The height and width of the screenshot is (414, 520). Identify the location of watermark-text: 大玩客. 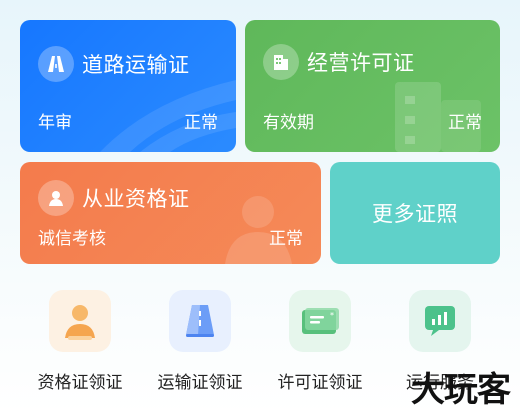
(461, 390).